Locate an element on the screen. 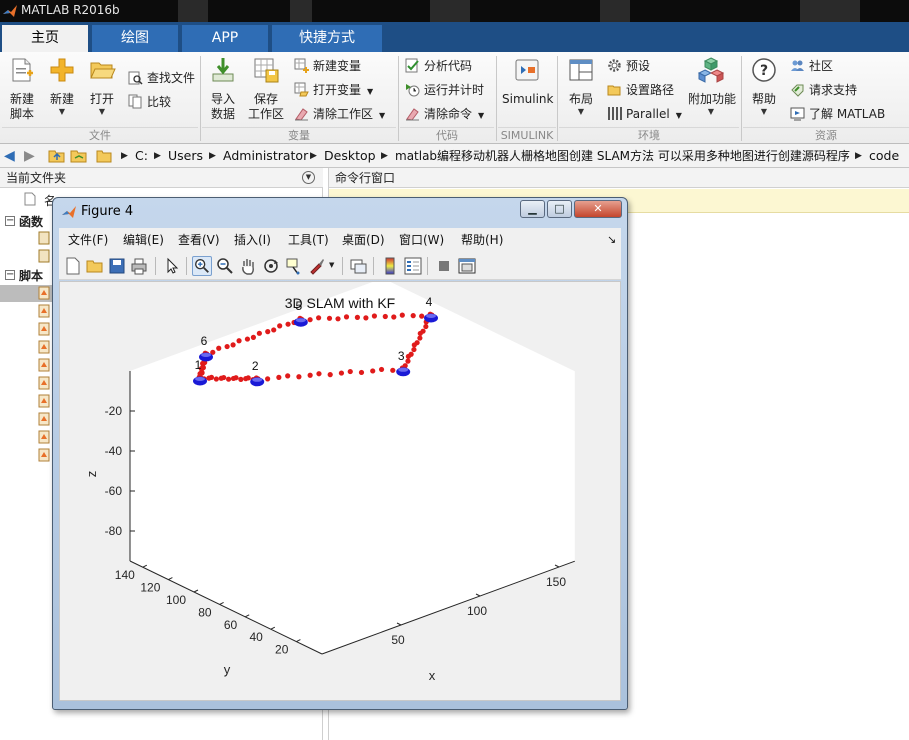  tab-plots: 绘图 is located at coordinates (135, 38).